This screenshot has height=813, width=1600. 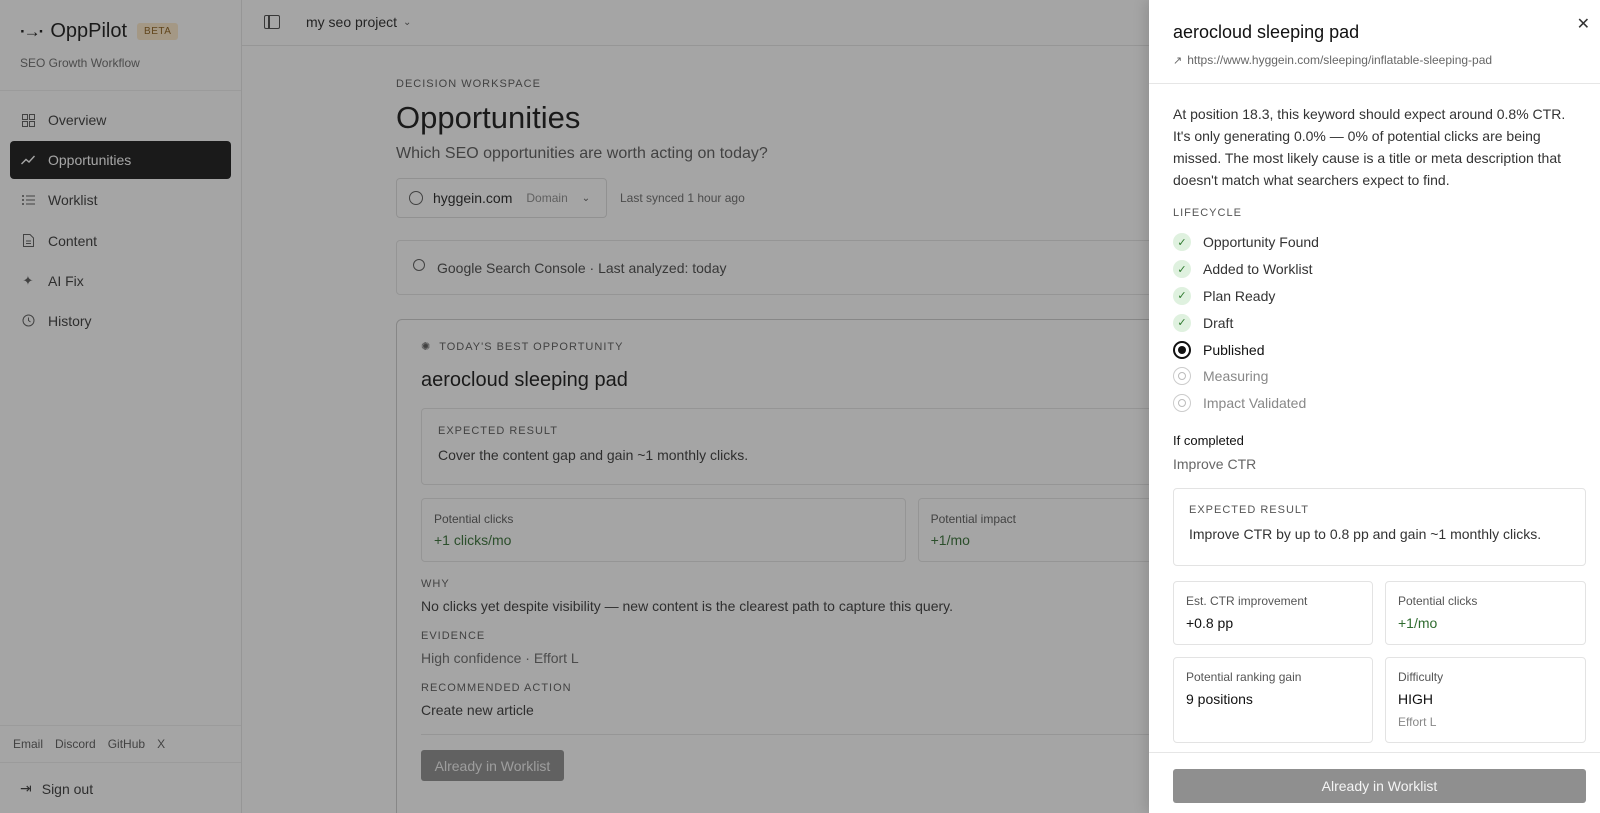 I want to click on if-completed-label: If completed, so click(x=1208, y=440).